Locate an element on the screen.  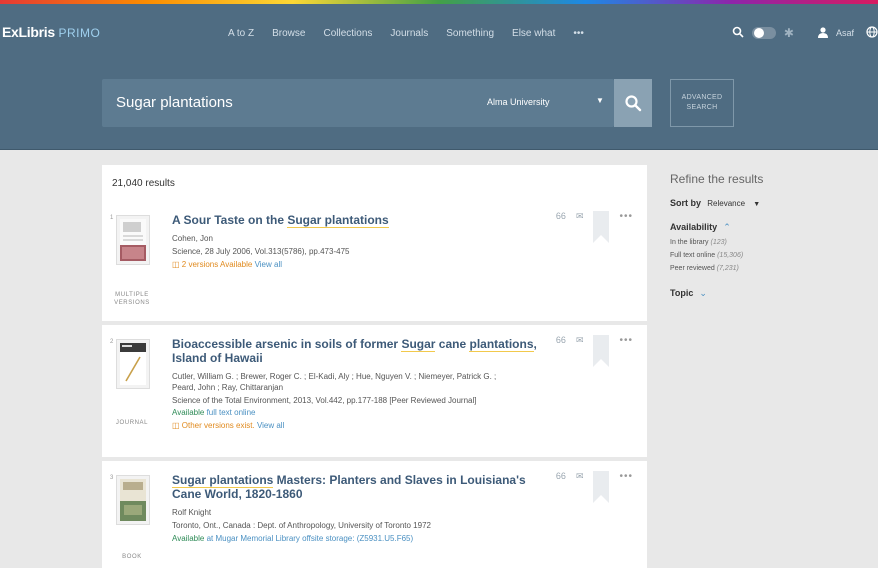
nav-something: Something is located at coordinates (470, 33).